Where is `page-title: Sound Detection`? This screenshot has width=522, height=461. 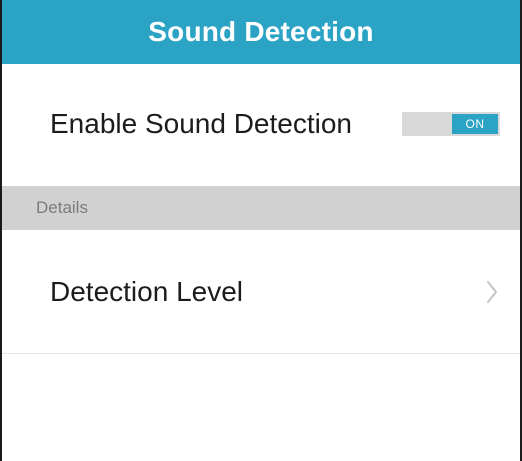 page-title: Sound Detection is located at coordinates (261, 31).